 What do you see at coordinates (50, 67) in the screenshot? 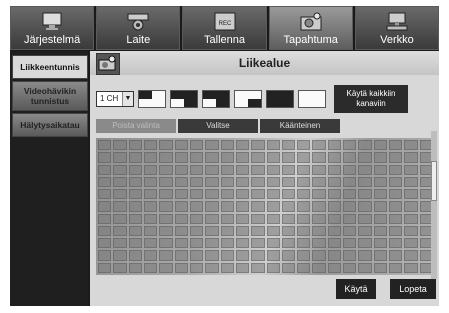
I see `sidebar-item-motion-detection: Liikkeentunnis` at bounding box center [50, 67].